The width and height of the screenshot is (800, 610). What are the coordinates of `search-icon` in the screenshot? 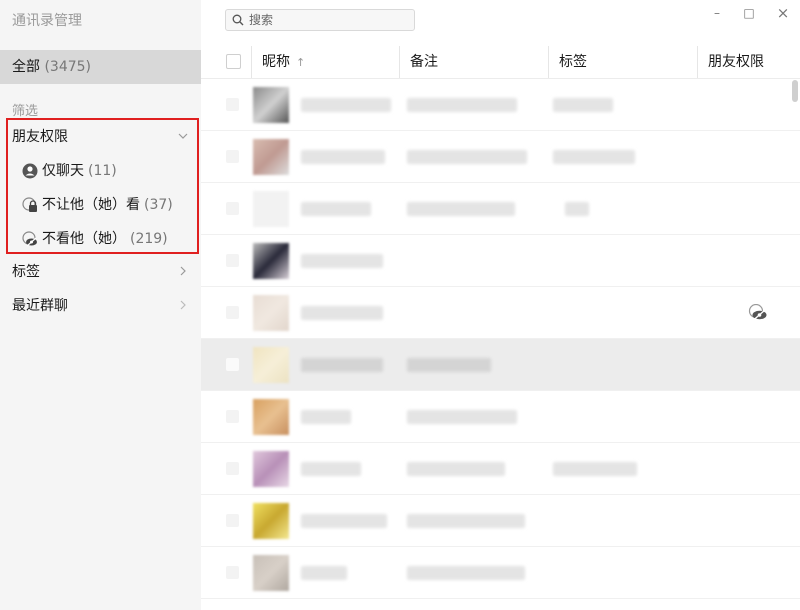 It's located at (238, 20).